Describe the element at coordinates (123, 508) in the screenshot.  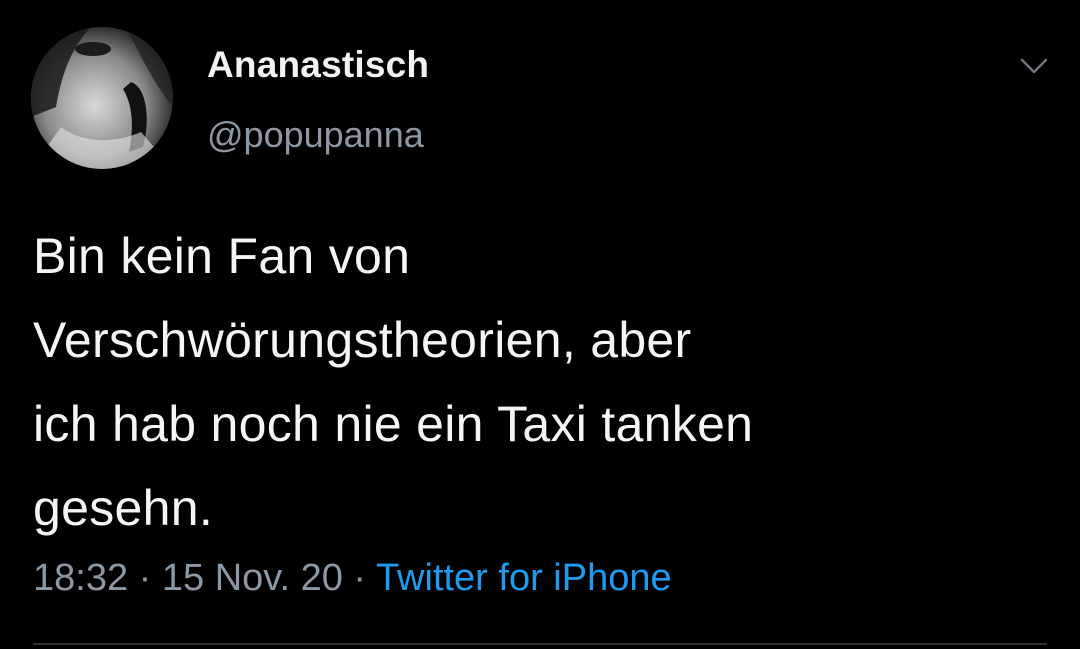
I see `tweet-text-line: gesehn.` at that location.